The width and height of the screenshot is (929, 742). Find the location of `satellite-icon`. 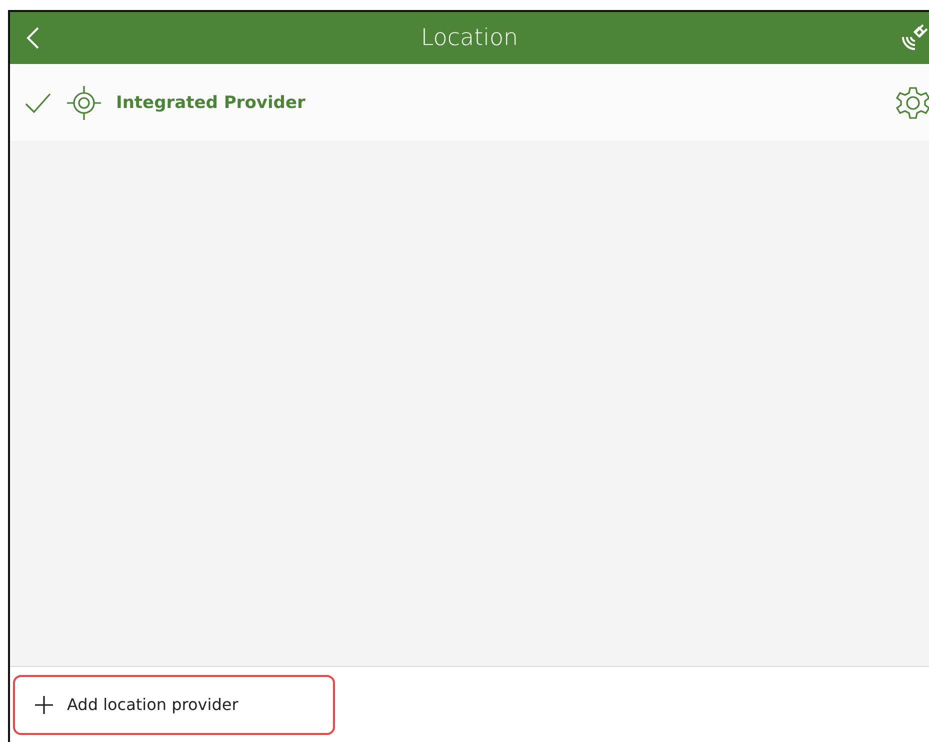

satellite-icon is located at coordinates (914, 38).